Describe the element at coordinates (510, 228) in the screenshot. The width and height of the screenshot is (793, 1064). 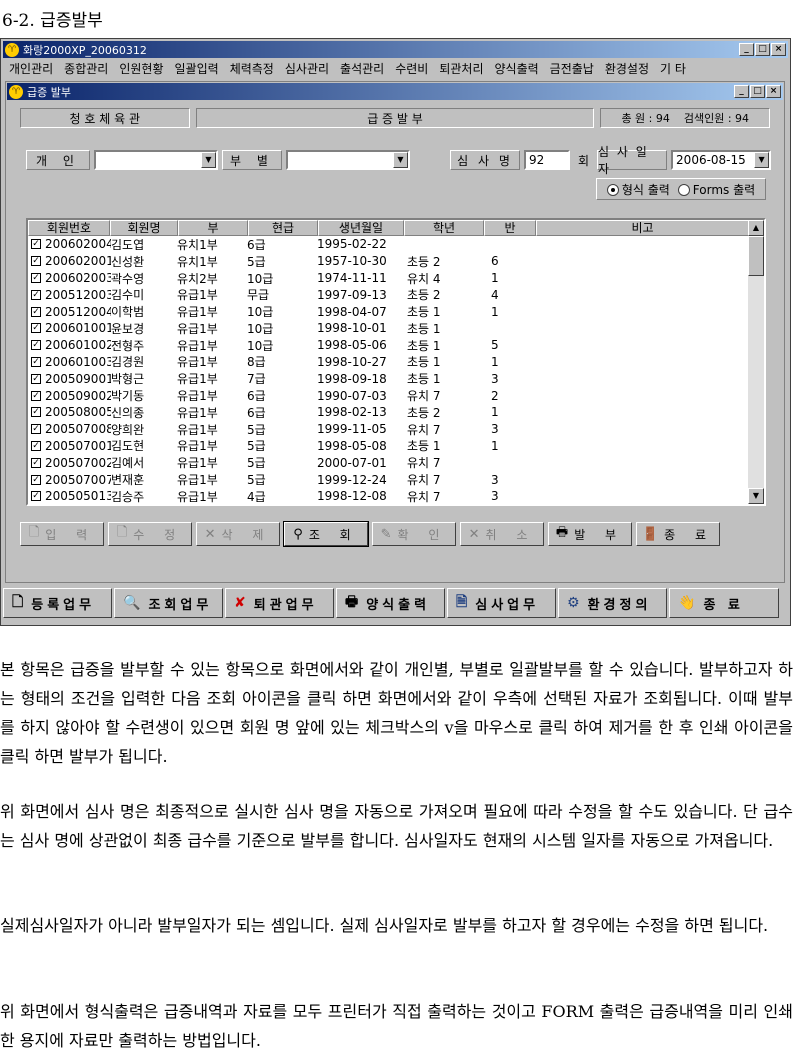
I see `column-header: 반` at that location.